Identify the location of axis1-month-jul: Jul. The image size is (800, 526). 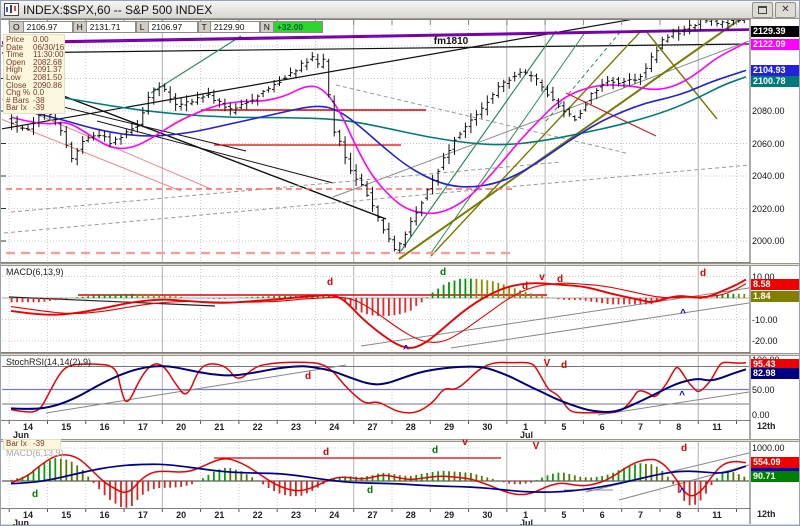
(527, 435).